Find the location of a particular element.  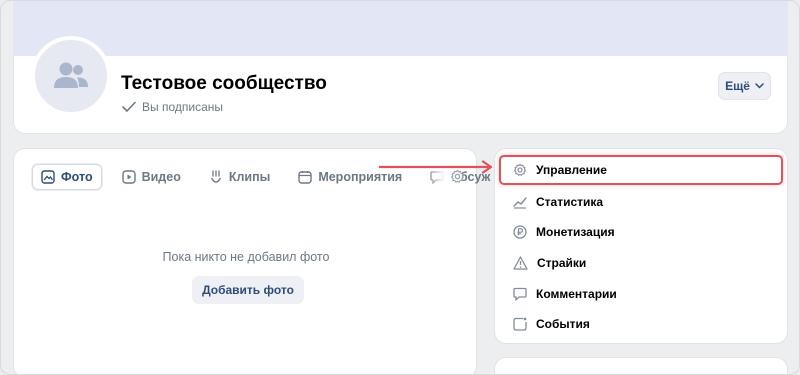

users-icon is located at coordinates (71, 76).